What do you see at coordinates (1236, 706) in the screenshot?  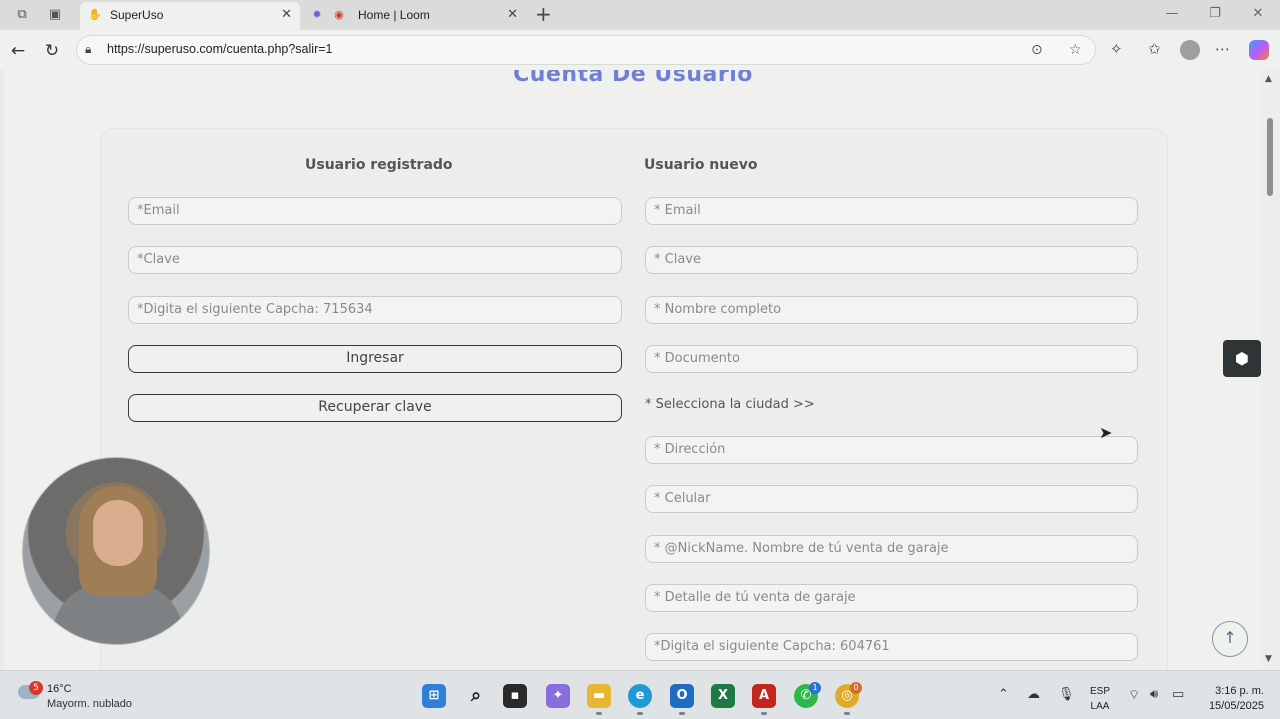 I see `clock-date: 15/05/2025` at bounding box center [1236, 706].